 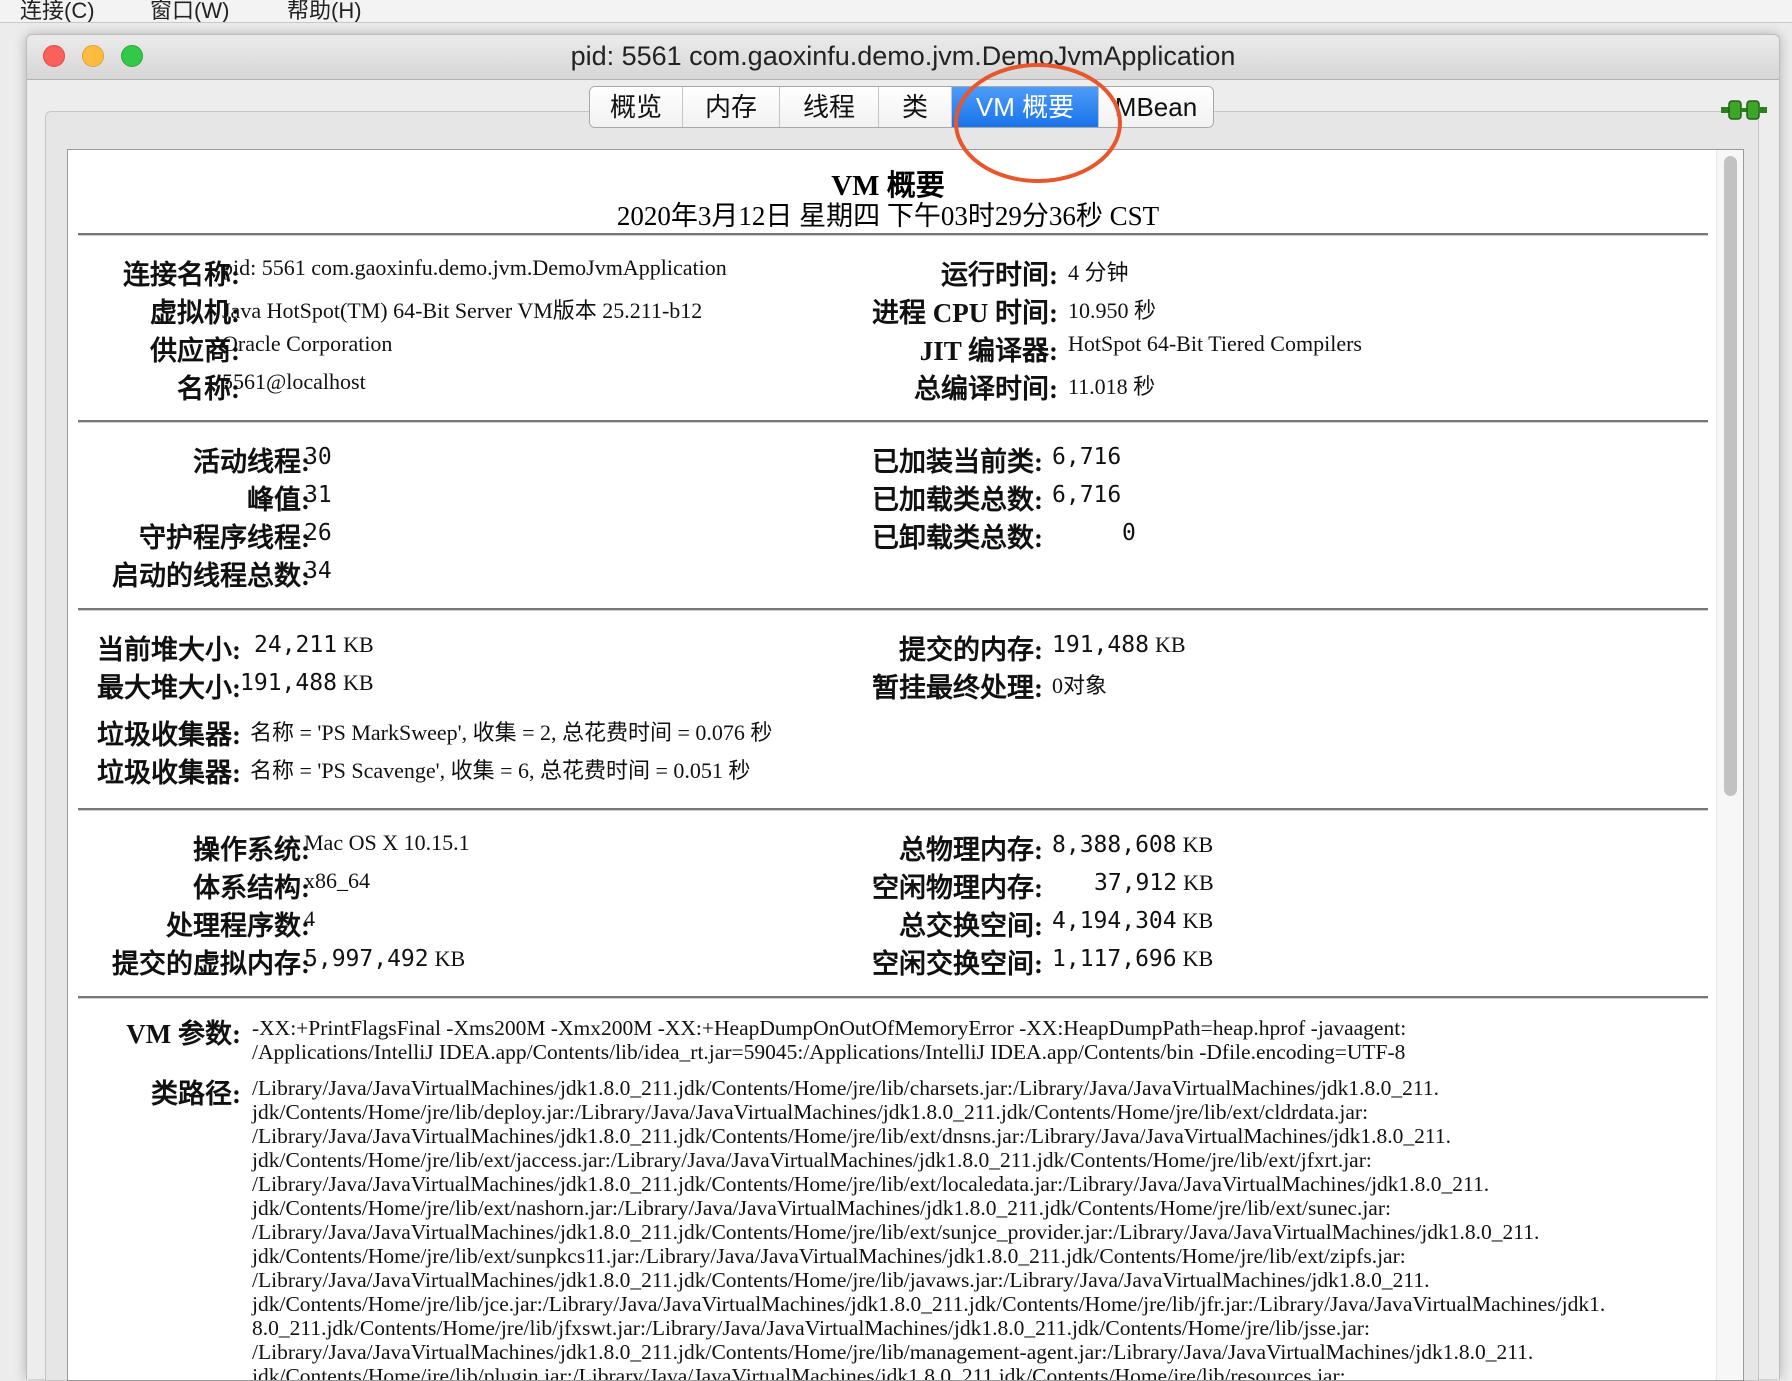 I want to click on daemon-threads-label: 守护程序线程:, so click(x=224, y=538).